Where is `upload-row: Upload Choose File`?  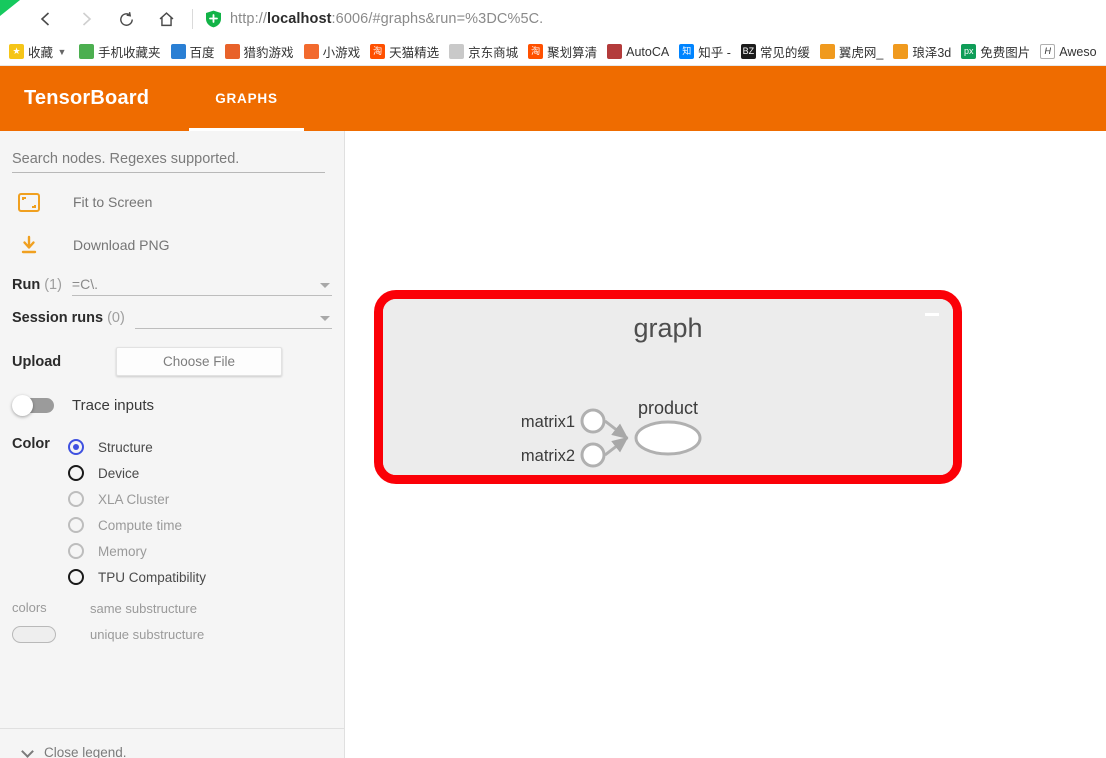 upload-row: Upload Choose File is located at coordinates (172, 361).